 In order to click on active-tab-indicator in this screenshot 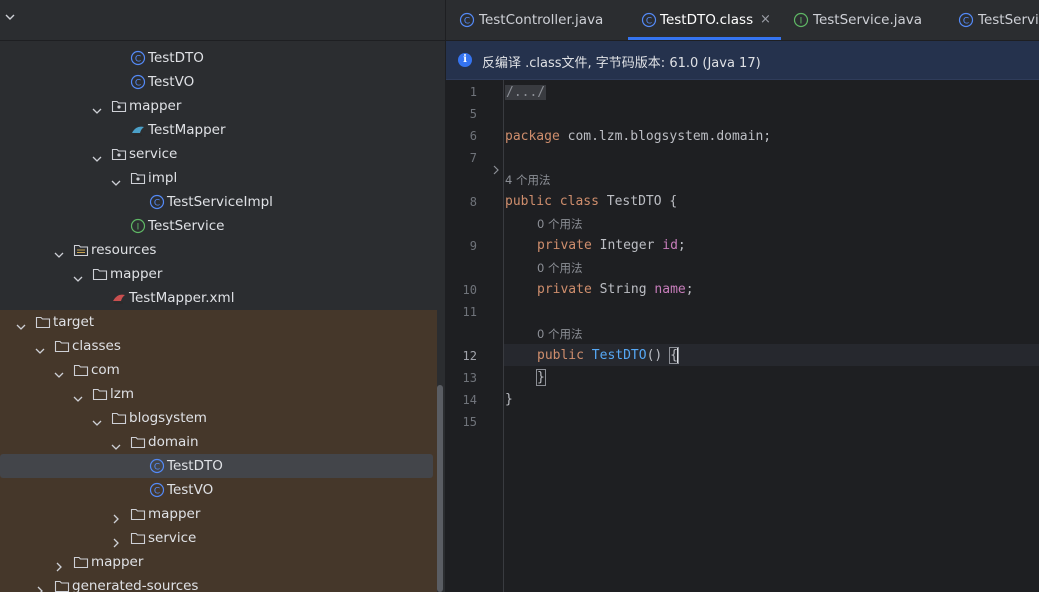, I will do `click(704, 38)`.